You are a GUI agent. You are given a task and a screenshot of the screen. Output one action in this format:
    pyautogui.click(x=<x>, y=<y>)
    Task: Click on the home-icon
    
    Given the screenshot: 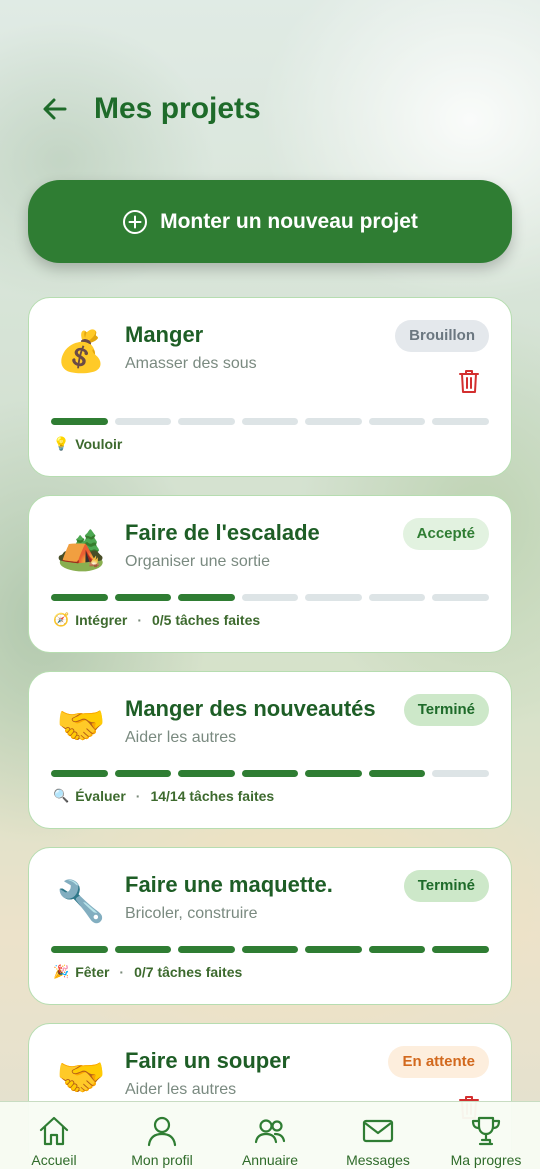 What is the action you would take?
    pyautogui.click(x=54, y=1131)
    